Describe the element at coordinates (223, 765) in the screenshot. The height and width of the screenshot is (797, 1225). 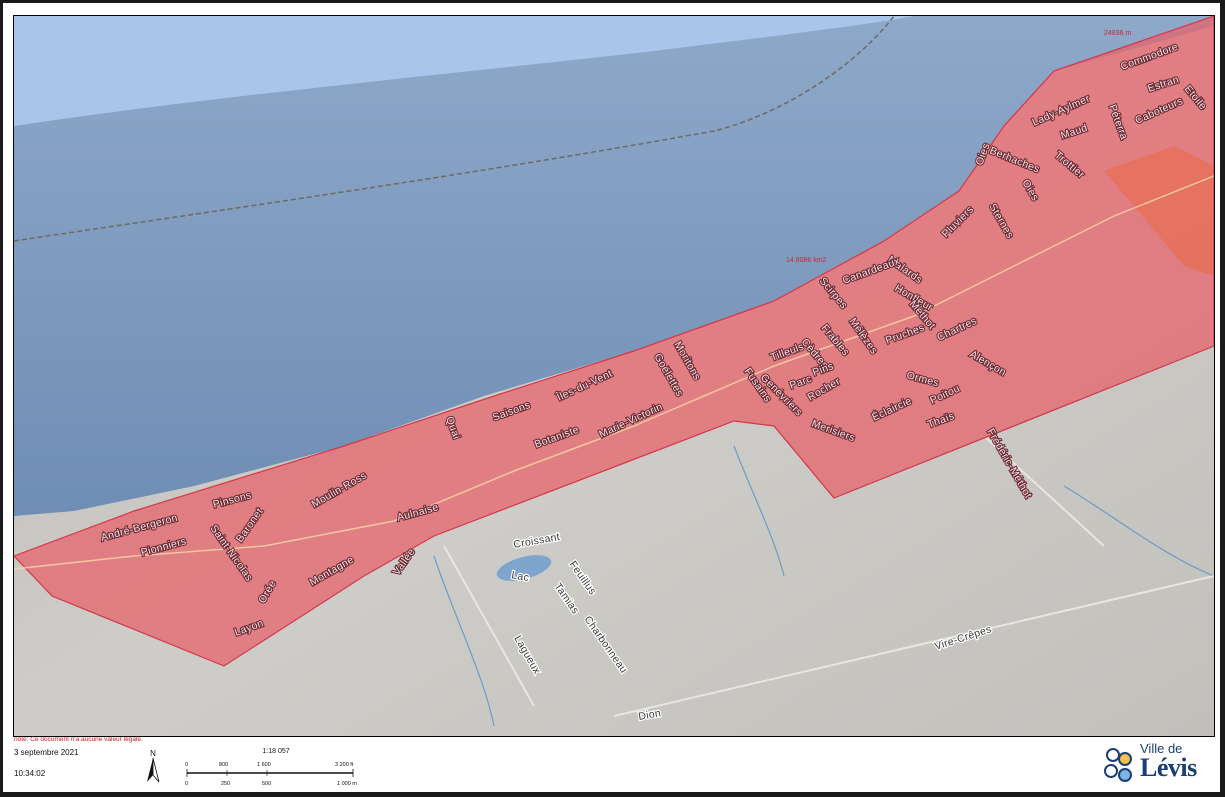
I see `scale-tick-ft: 800` at that location.